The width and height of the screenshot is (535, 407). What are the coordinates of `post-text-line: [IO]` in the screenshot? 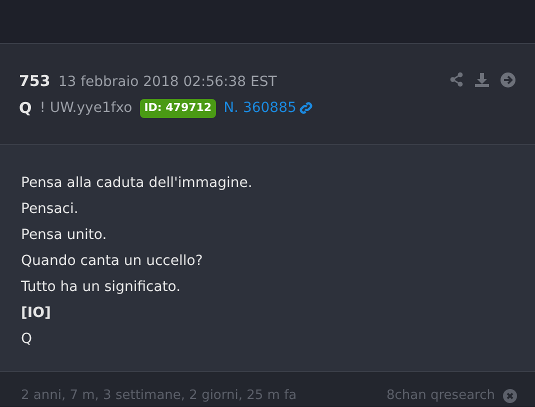 It's located at (36, 313).